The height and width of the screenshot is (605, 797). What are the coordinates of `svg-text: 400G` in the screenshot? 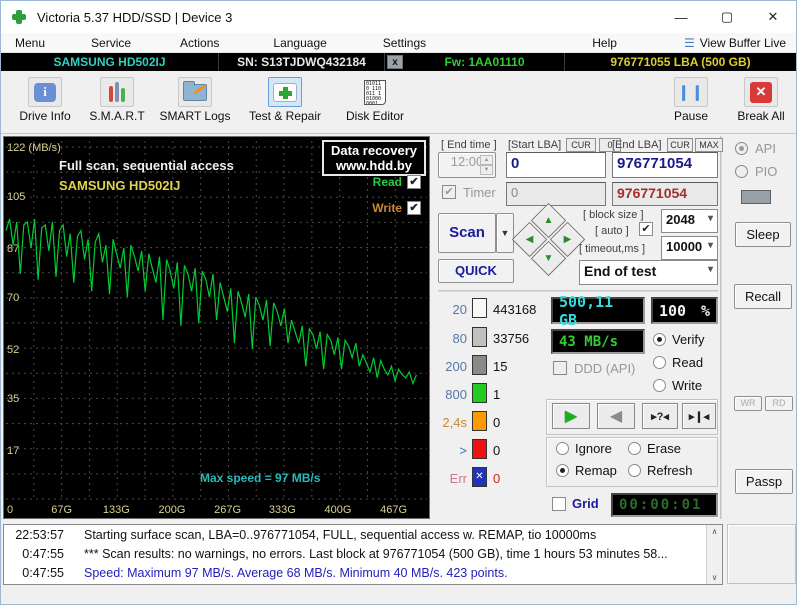 It's located at (338, 510).